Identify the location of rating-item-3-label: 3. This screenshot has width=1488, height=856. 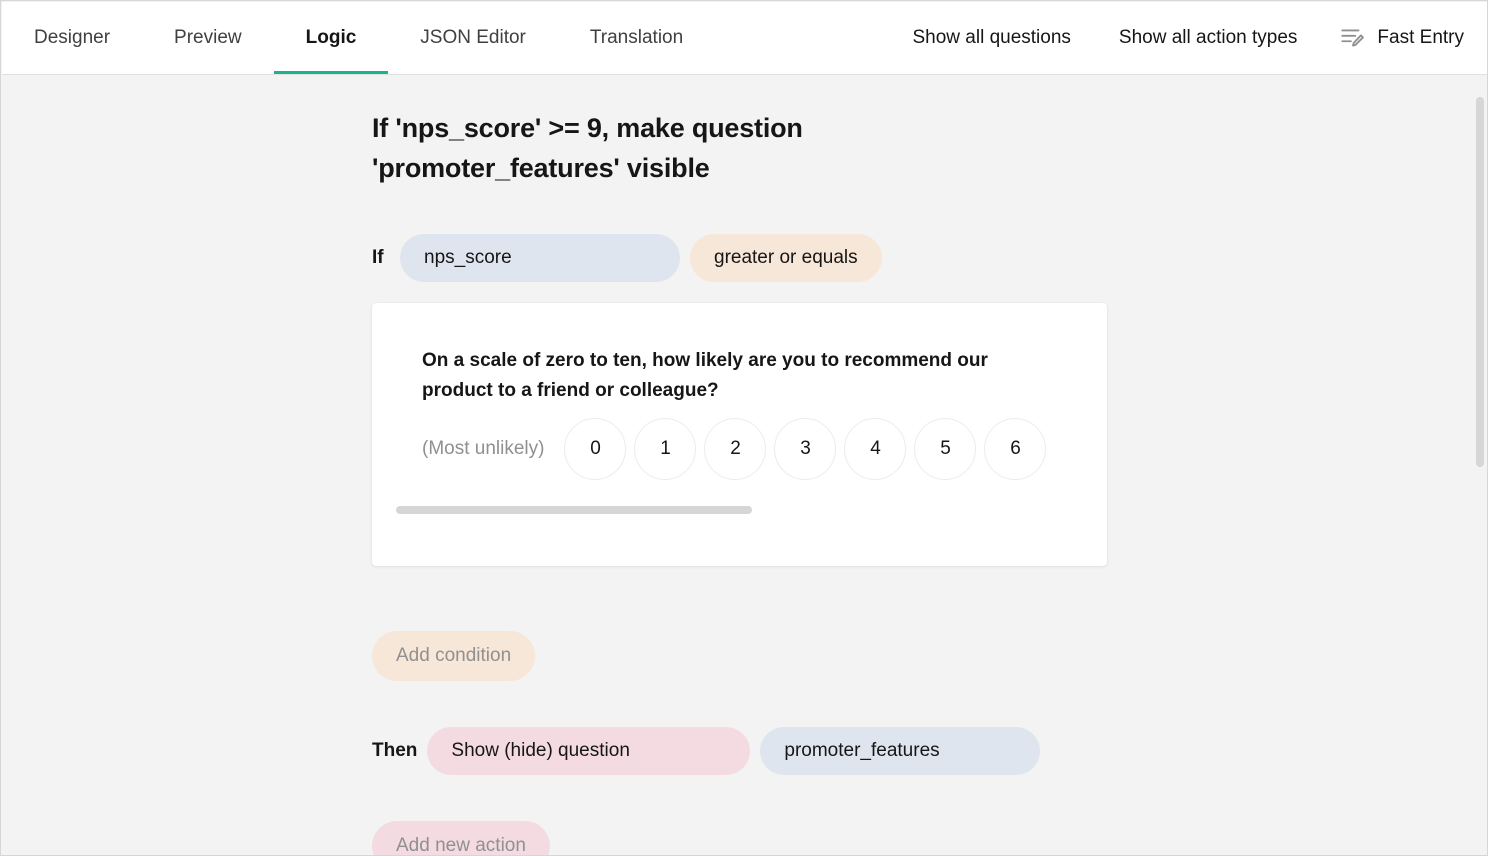
(805, 448).